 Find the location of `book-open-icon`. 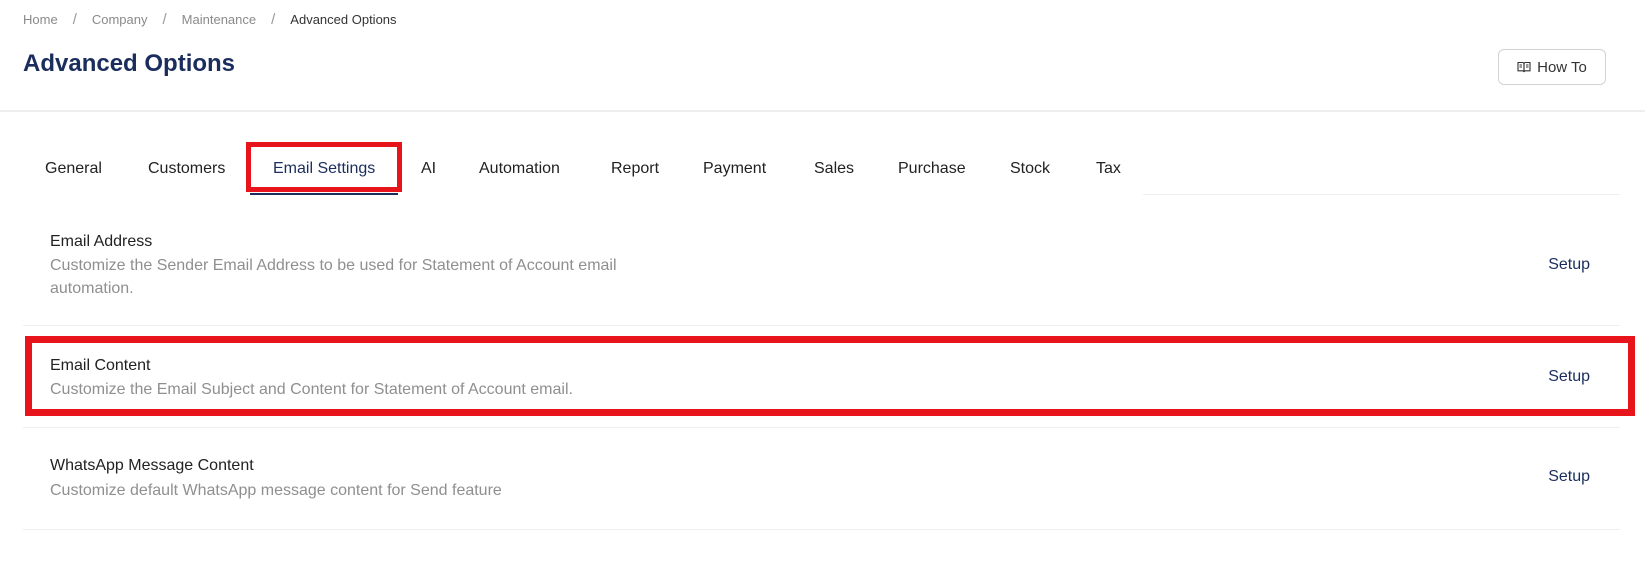

book-open-icon is located at coordinates (1524, 67).